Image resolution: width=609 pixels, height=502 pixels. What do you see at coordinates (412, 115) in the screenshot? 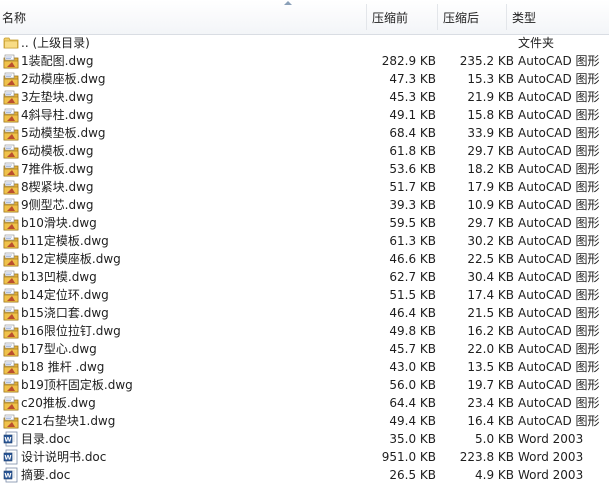
I see `original-size: 49.1 KB` at bounding box center [412, 115].